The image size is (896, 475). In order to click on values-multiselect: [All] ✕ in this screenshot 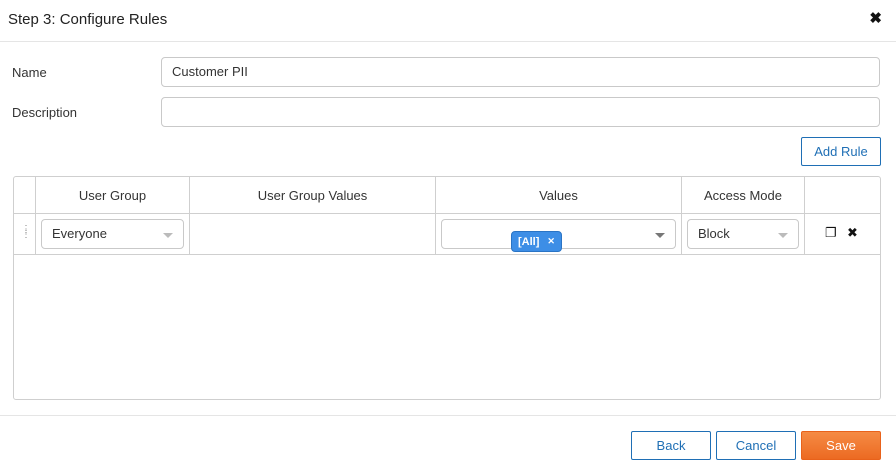, I will do `click(558, 235)`.